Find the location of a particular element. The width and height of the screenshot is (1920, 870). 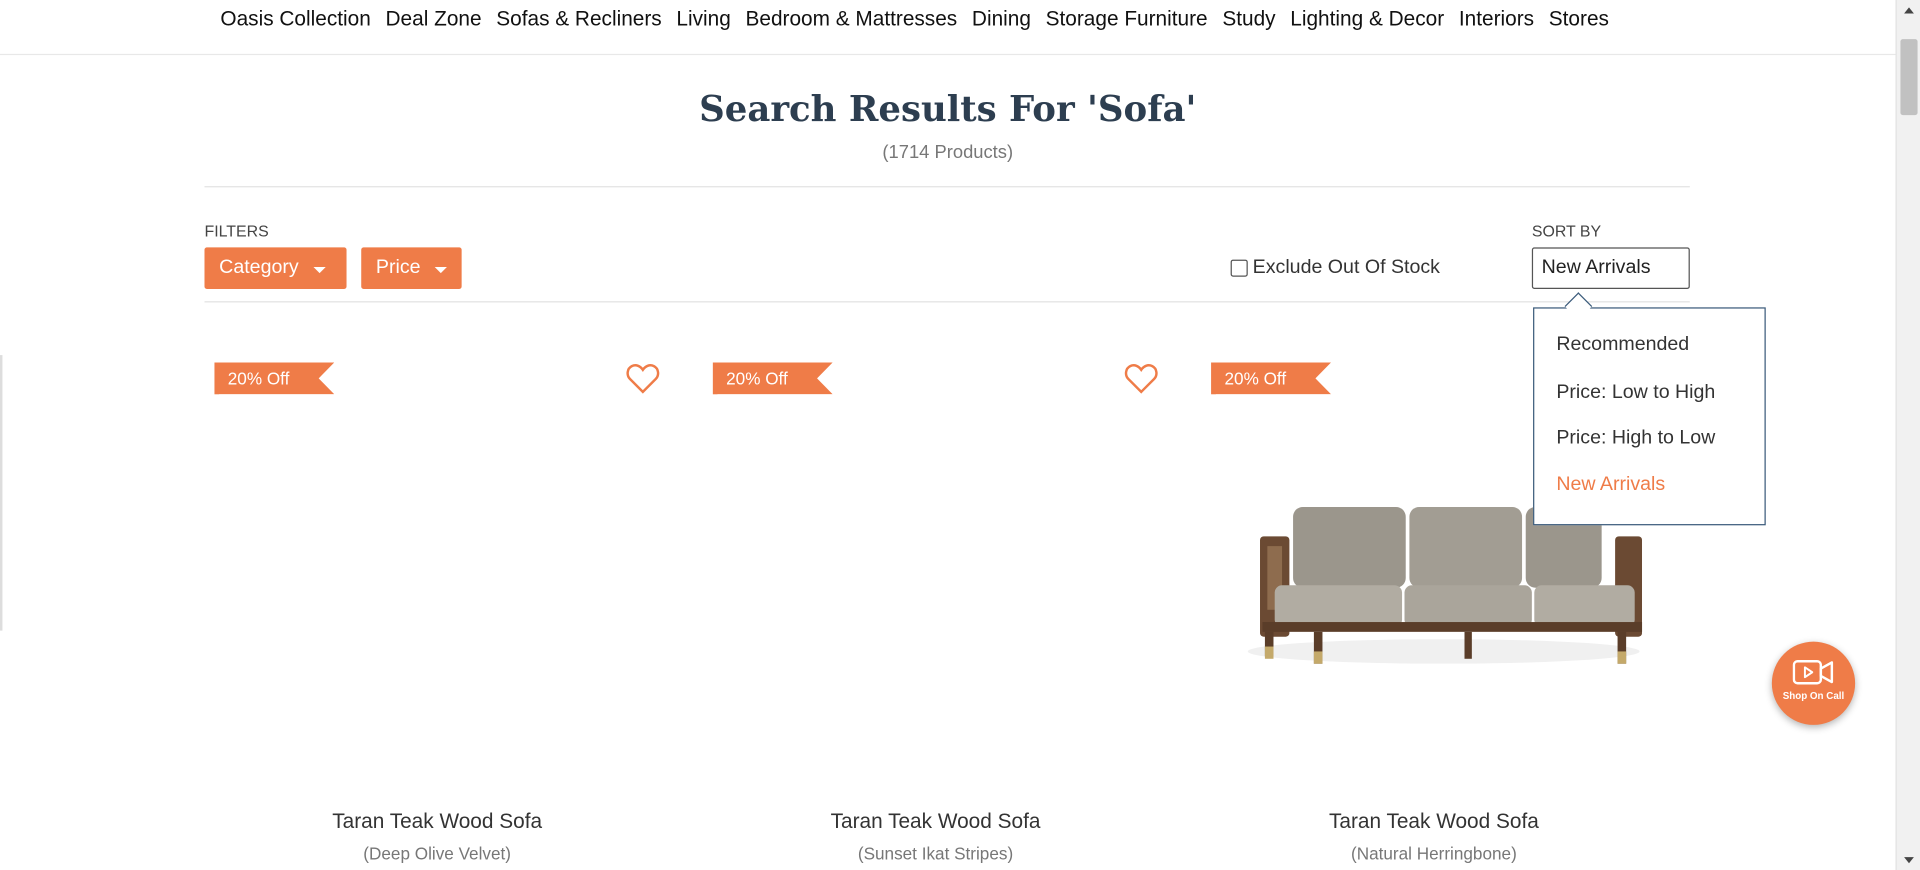

exclude-out-of-stock: Exclude Out Of Stock is located at coordinates (1335, 268).